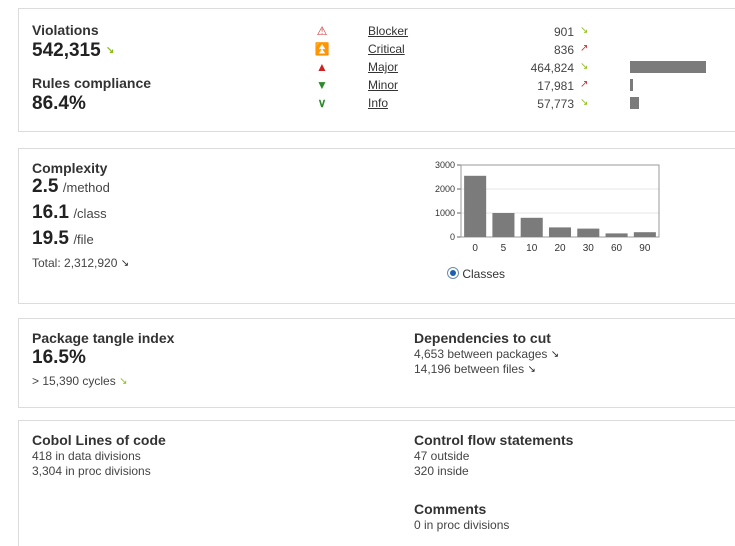  What do you see at coordinates (442, 456) in the screenshot?
I see `control-flow-outside: 47 outside` at bounding box center [442, 456].